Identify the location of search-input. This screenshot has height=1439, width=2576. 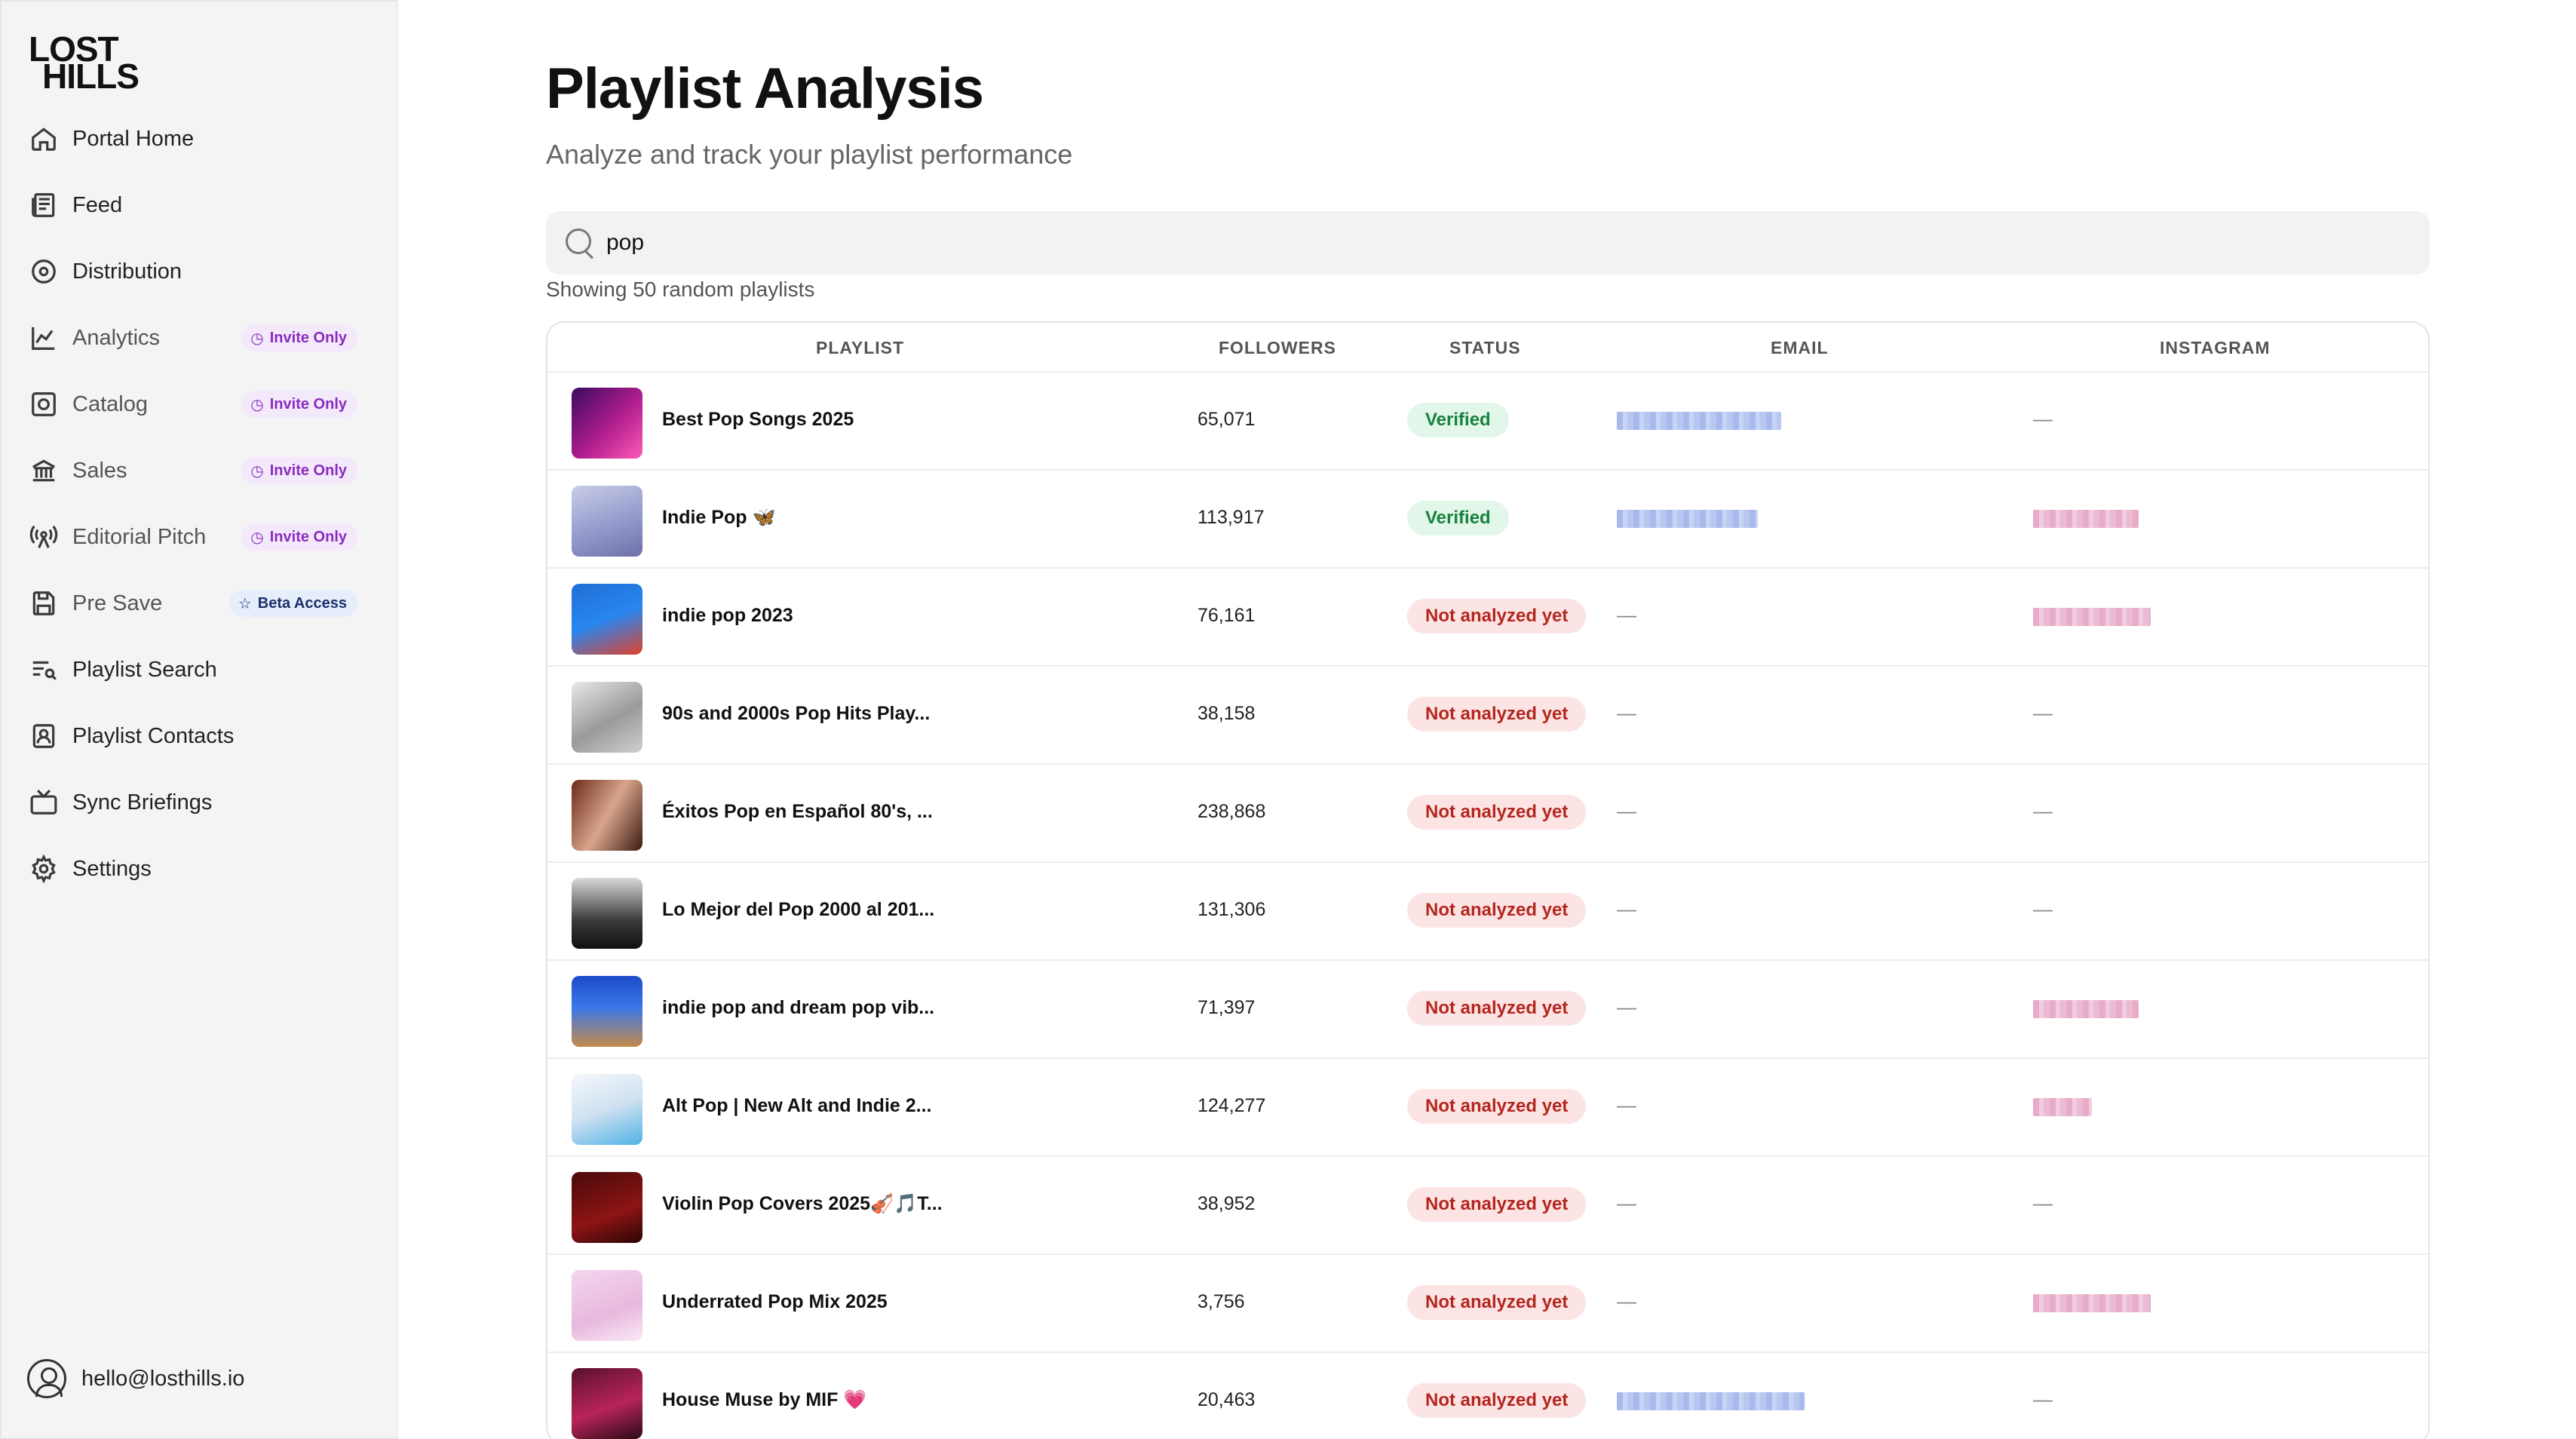
(1473, 243).